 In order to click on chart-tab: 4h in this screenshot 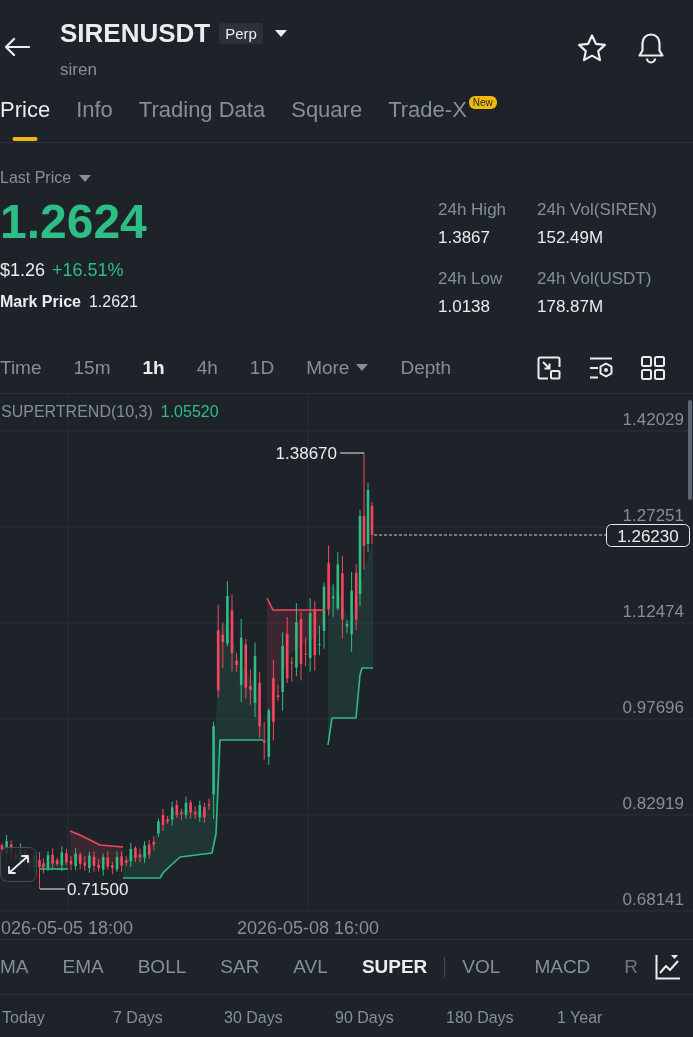, I will do `click(207, 367)`.